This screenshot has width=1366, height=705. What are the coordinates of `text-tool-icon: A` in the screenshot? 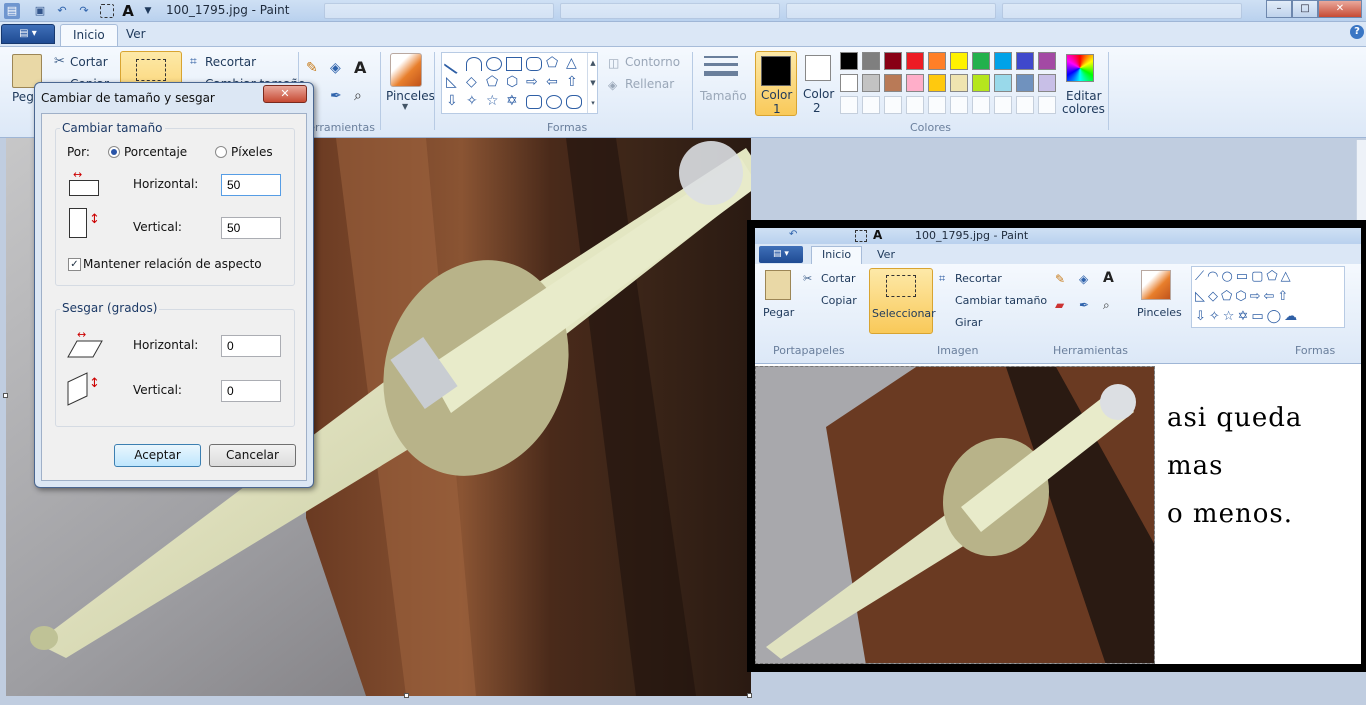 It's located at (360, 67).